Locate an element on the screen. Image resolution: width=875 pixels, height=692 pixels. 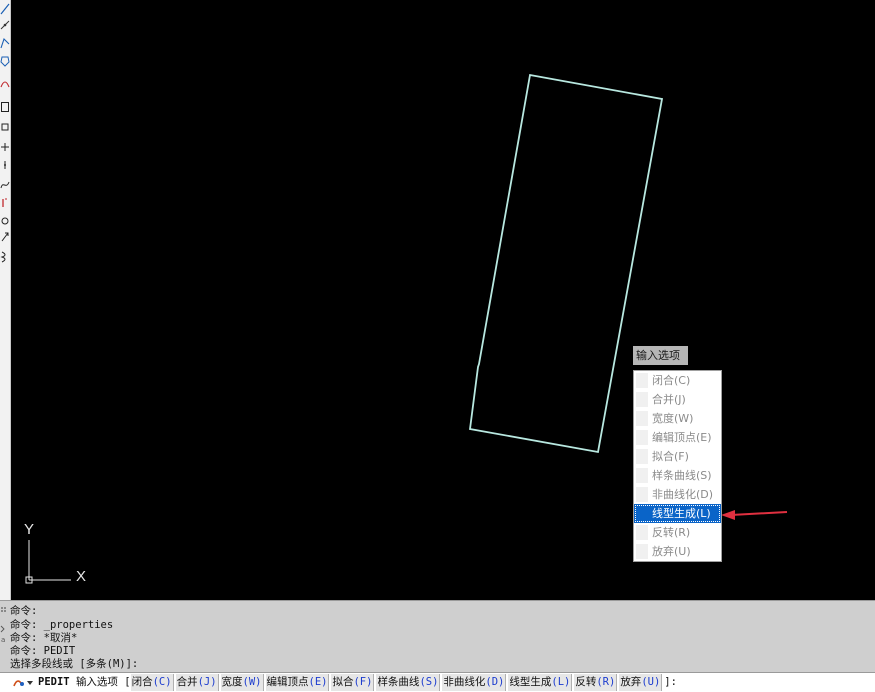
ellipse-tool-icon is located at coordinates (5, 203).